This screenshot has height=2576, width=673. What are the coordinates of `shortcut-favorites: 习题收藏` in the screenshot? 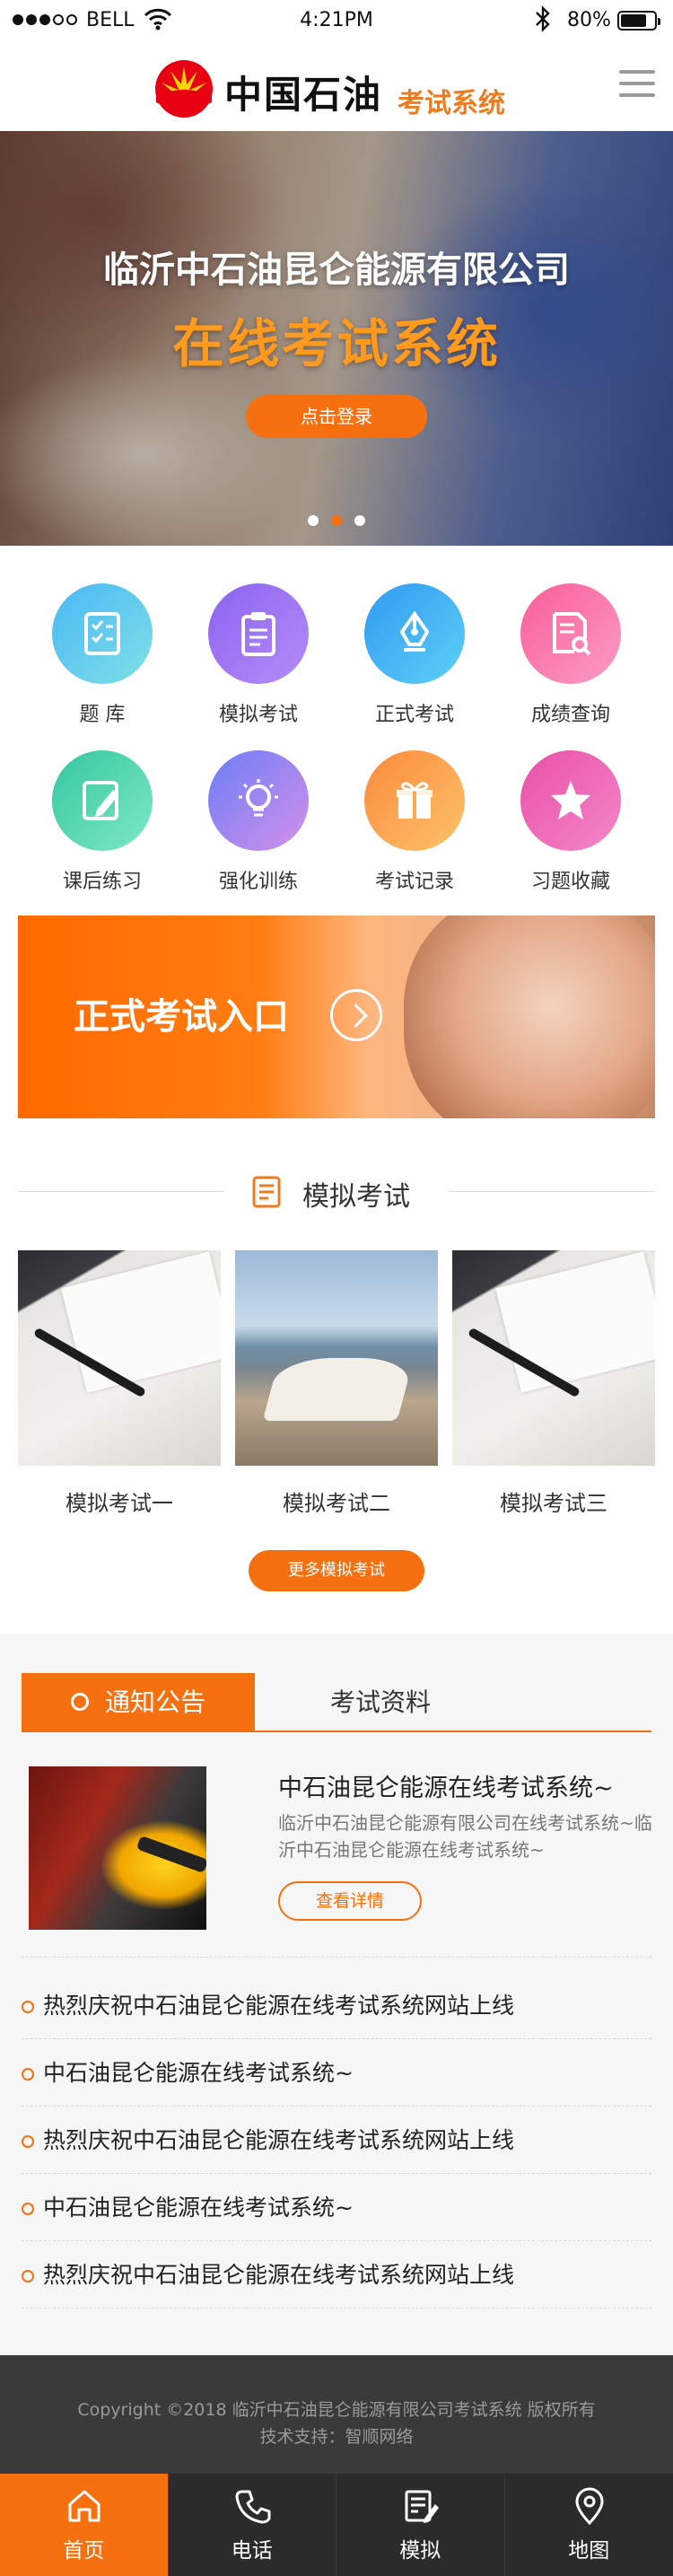 It's located at (571, 822).